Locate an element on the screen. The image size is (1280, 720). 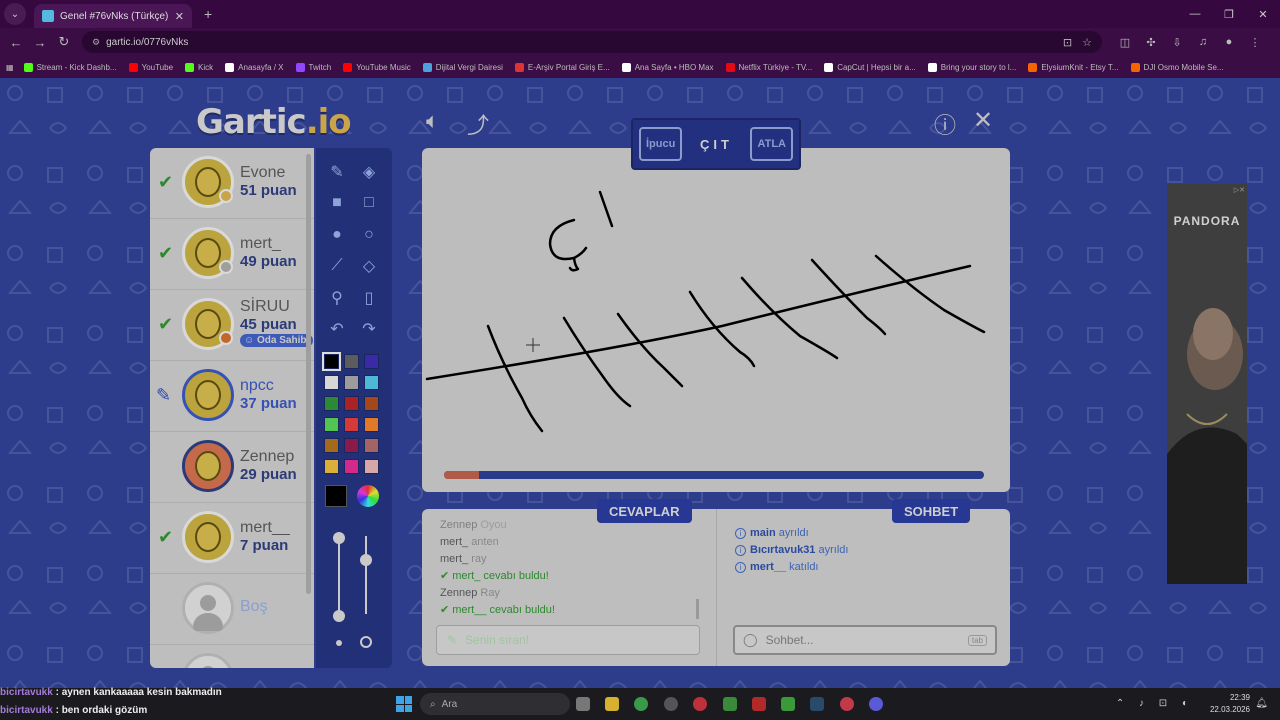
menu-icon: ⋮ is located at coordinates (1255, 42).